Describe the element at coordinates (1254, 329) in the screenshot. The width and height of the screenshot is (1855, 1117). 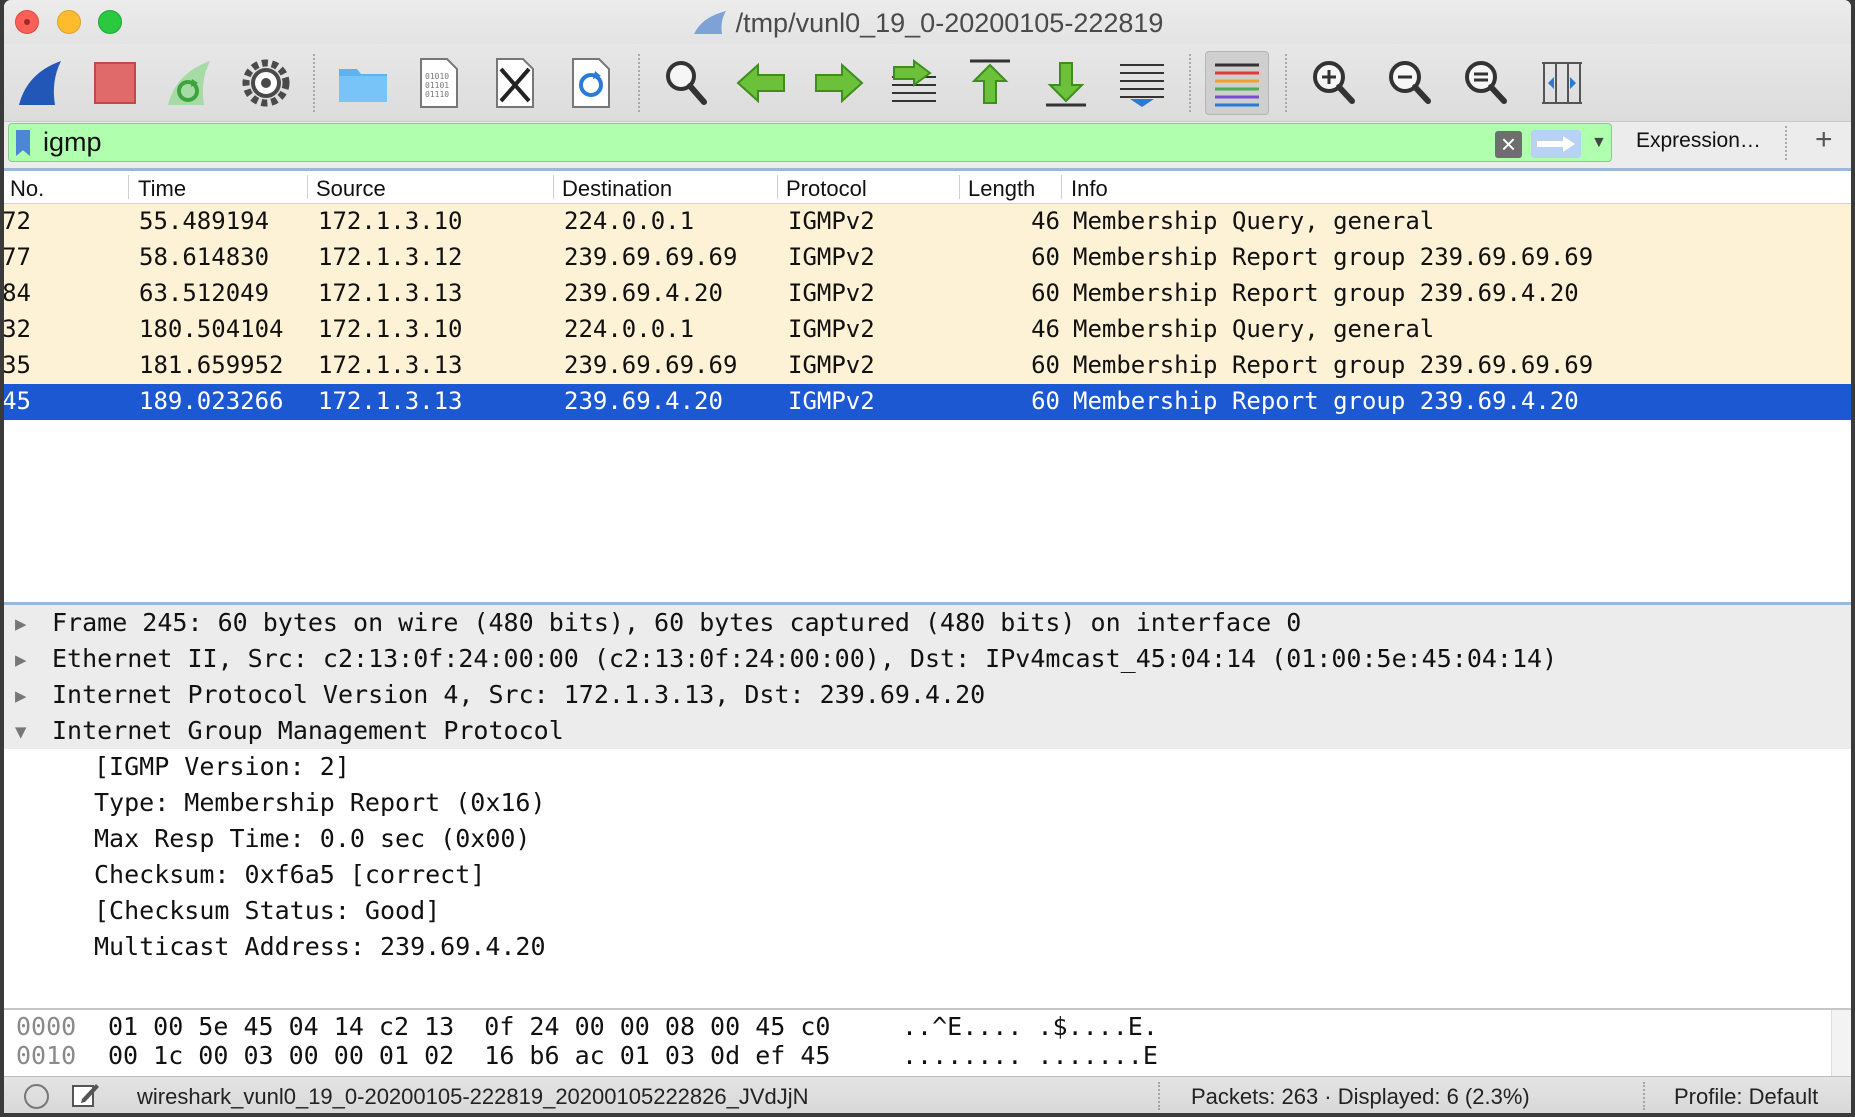
I see `packet-info: Membership Query, general` at that location.